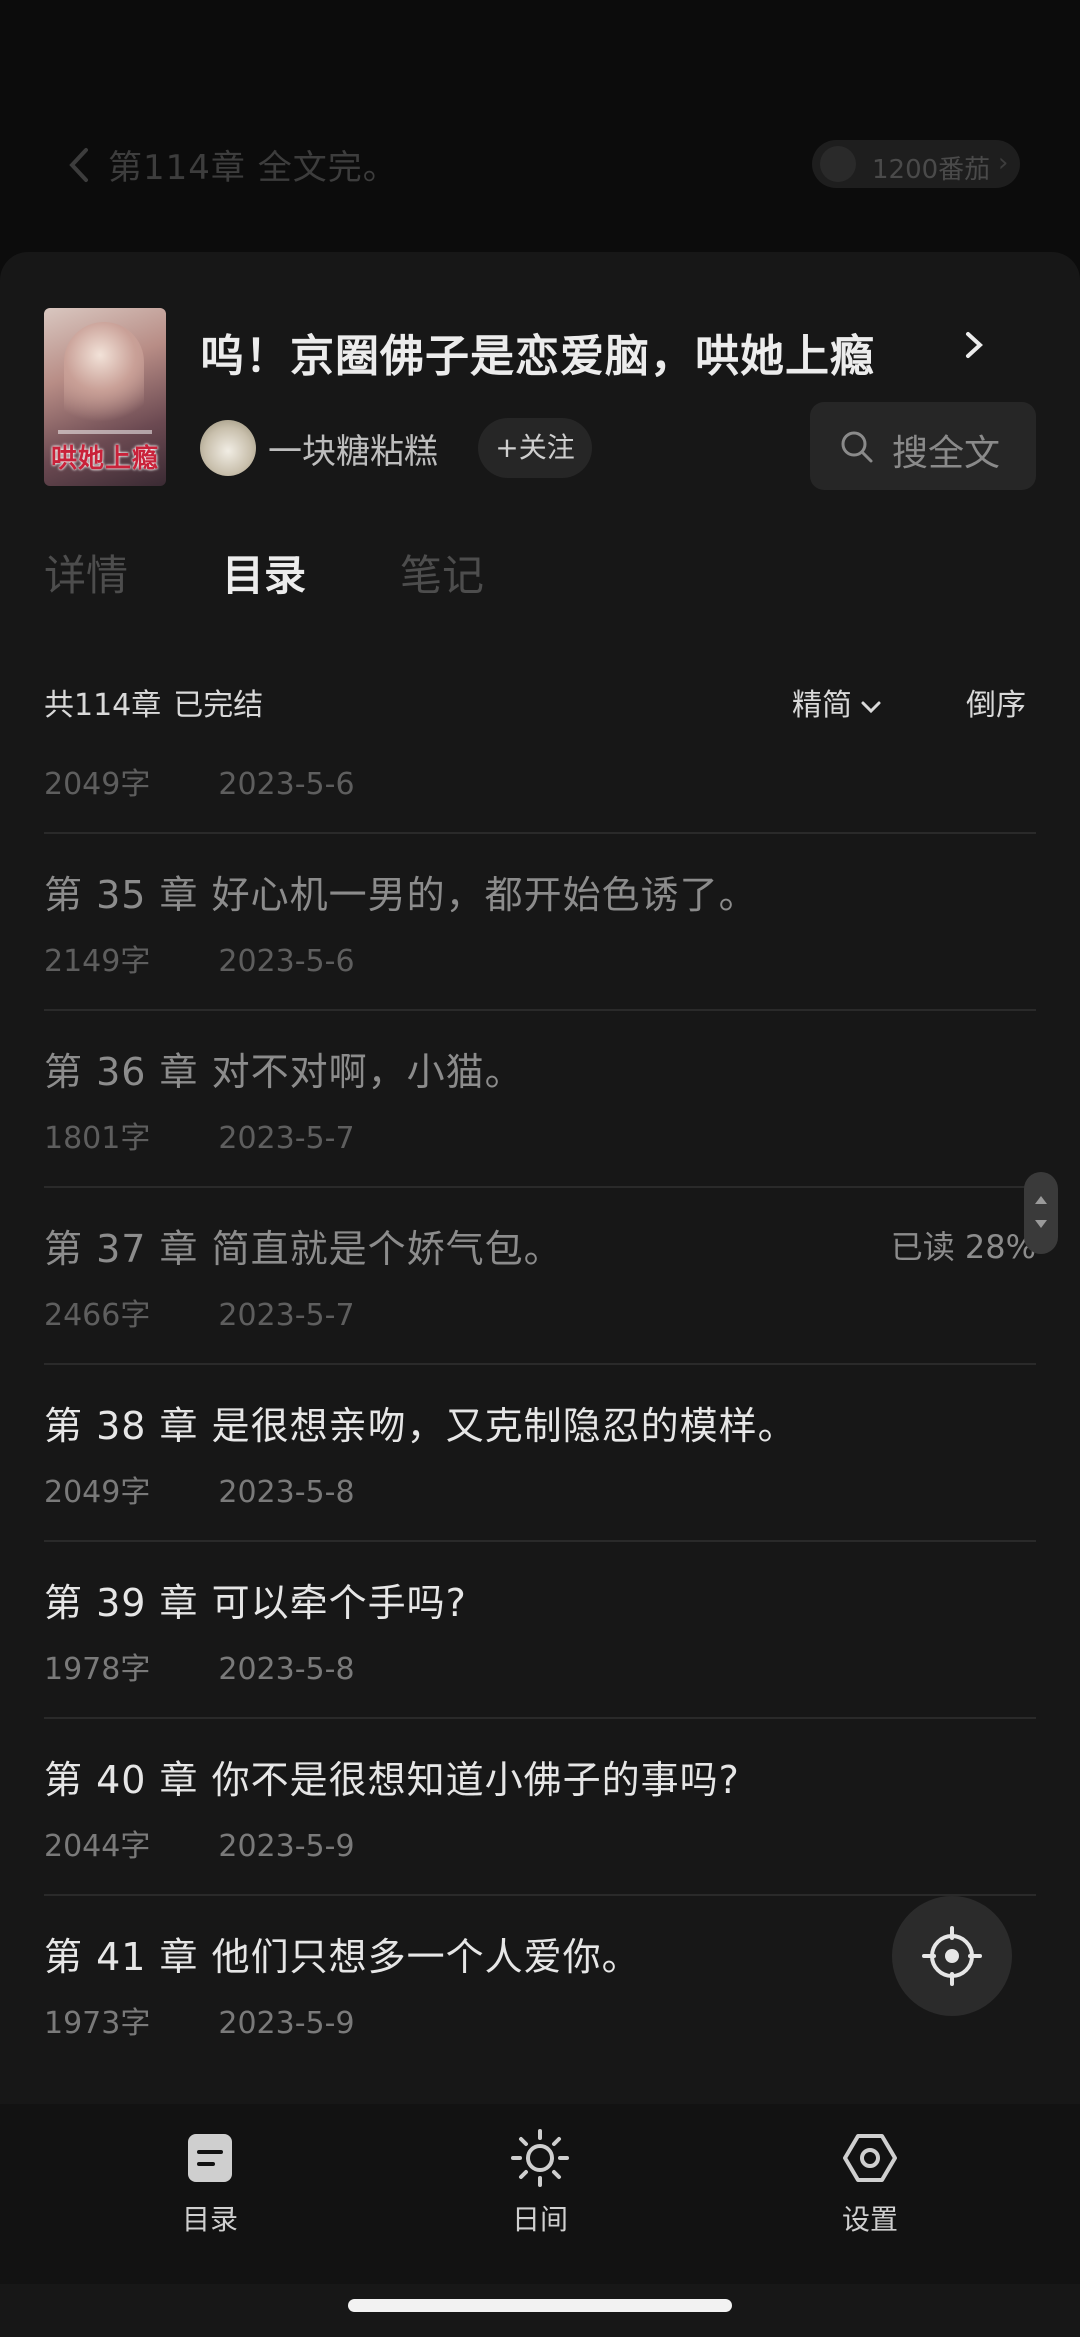  Describe the element at coordinates (353, 448) in the screenshot. I see `author-name: 一块糖粘糕` at that location.